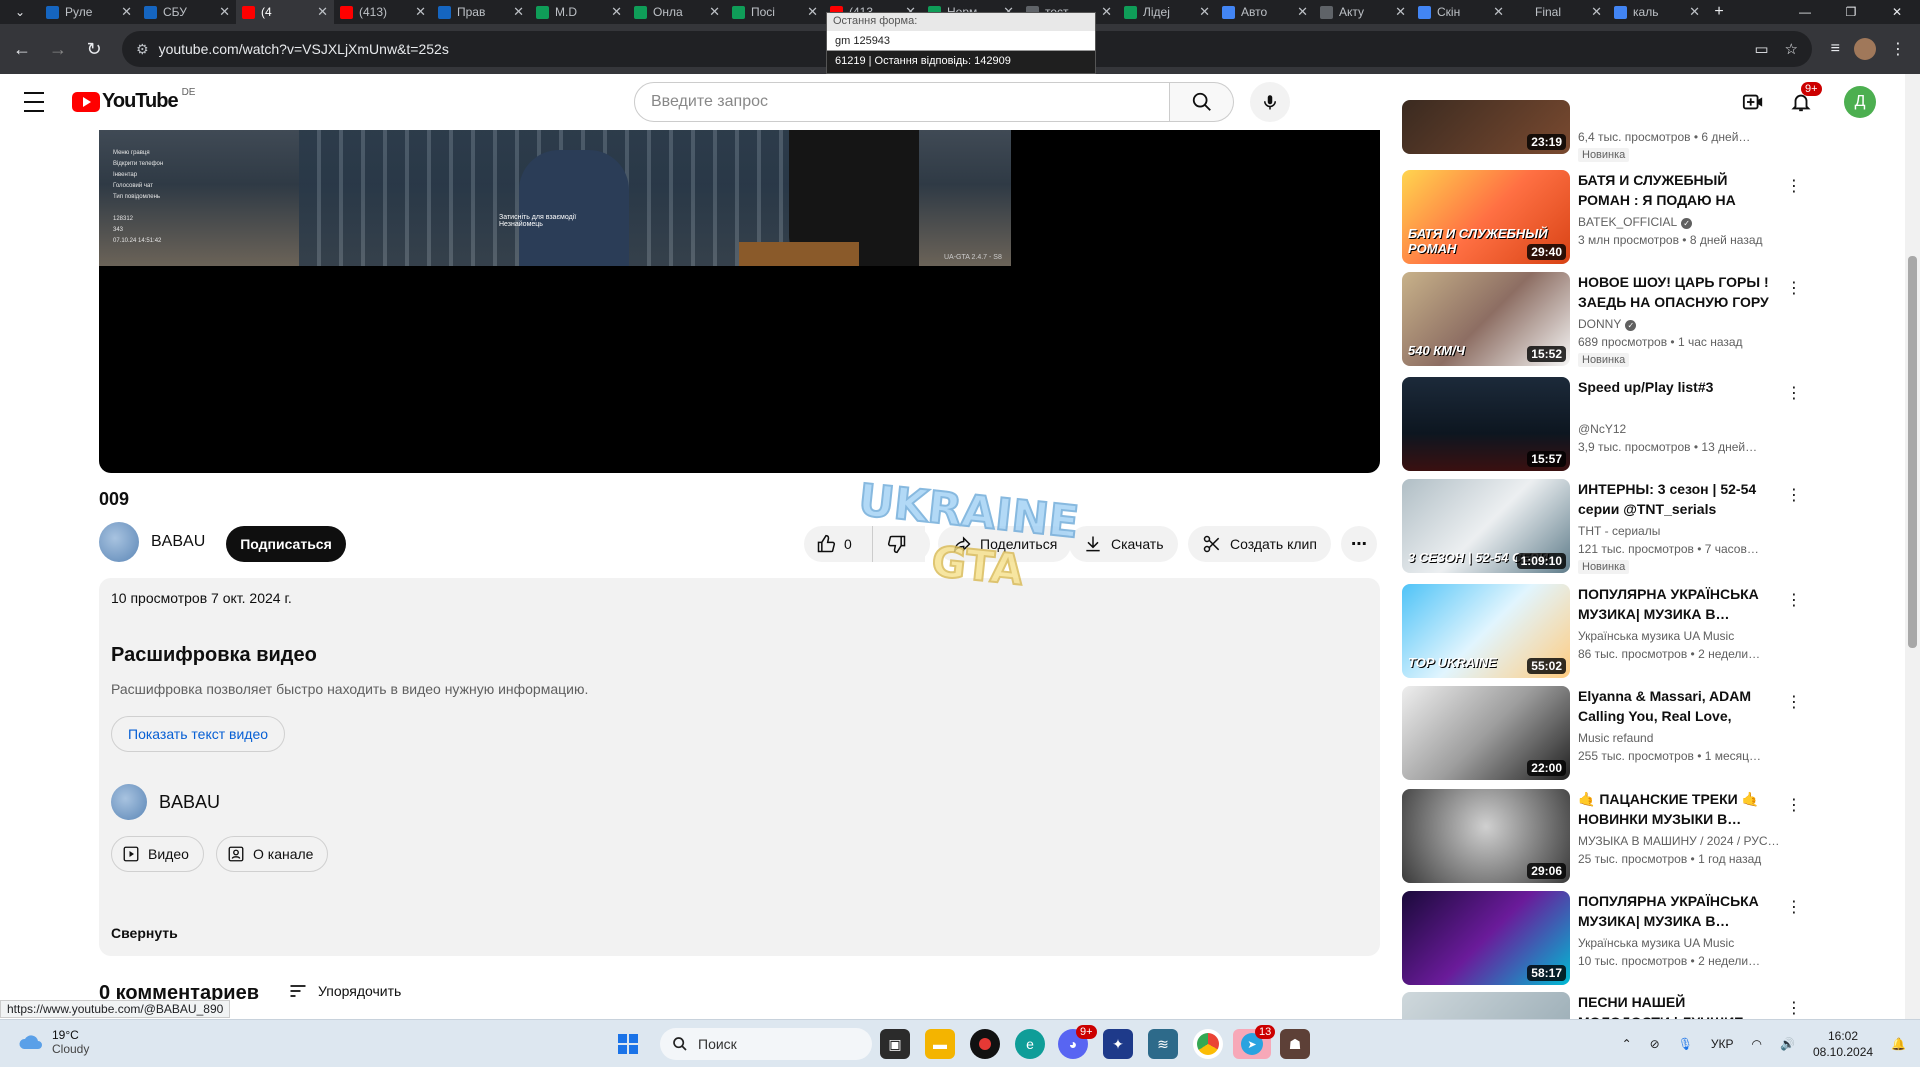 The height and width of the screenshot is (1067, 1920). I want to click on microphone-icon: 🎙, so click(1685, 1044).